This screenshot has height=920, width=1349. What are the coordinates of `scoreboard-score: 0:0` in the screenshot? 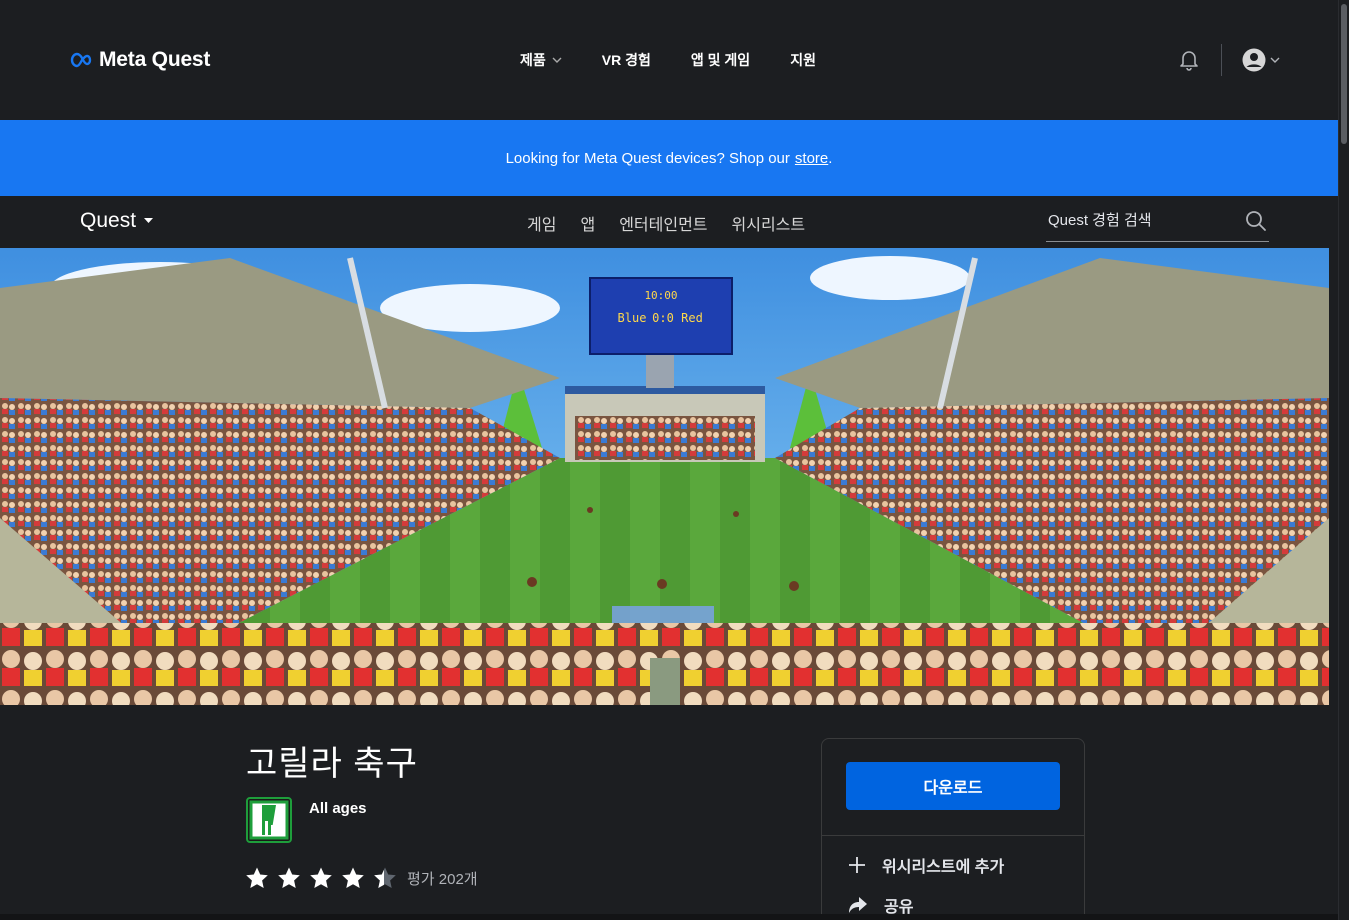 It's located at (663, 318).